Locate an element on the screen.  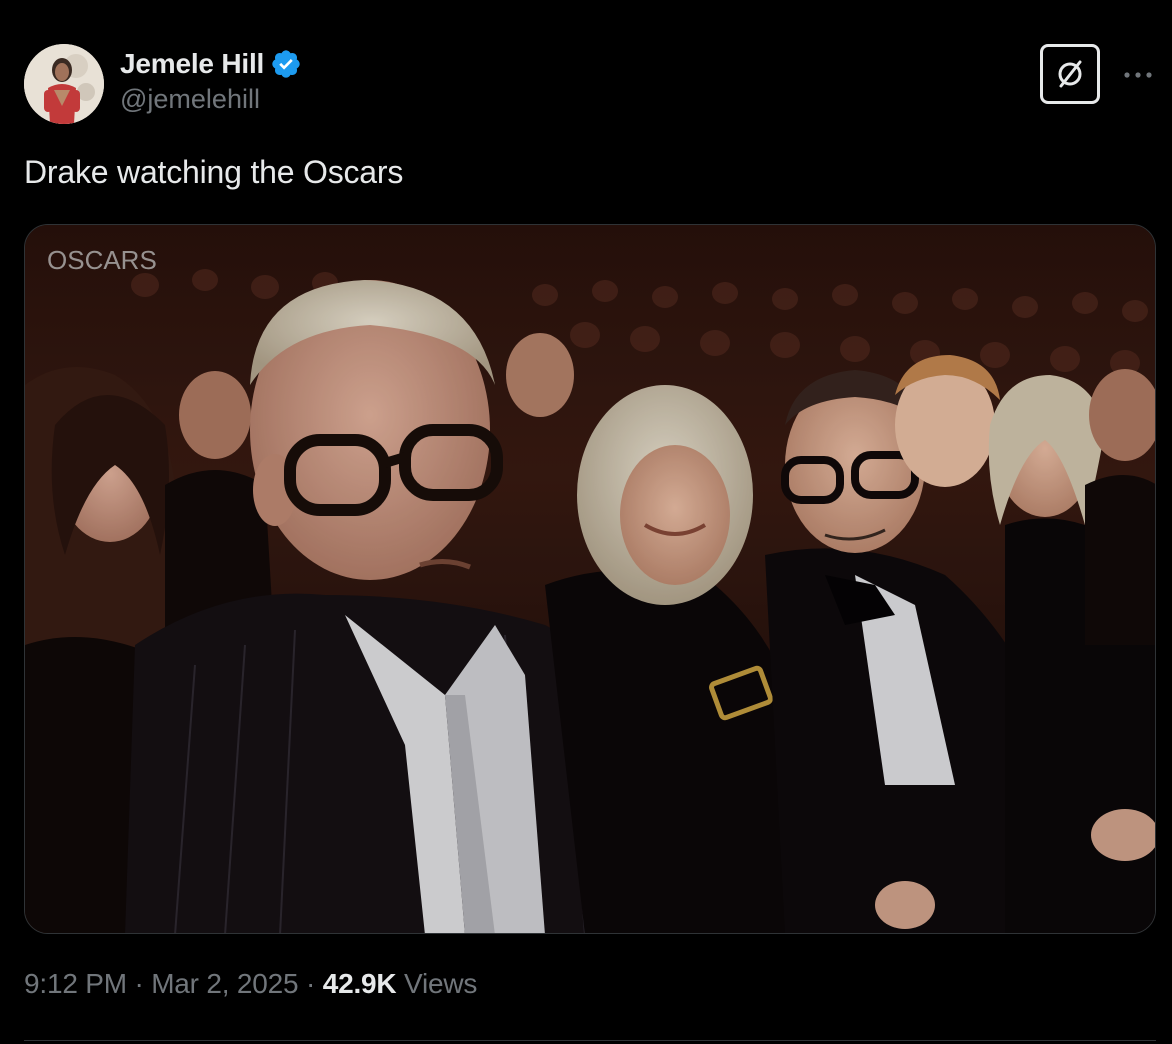
tweet-text: Drake watching the Oscars is located at coordinates (214, 172).